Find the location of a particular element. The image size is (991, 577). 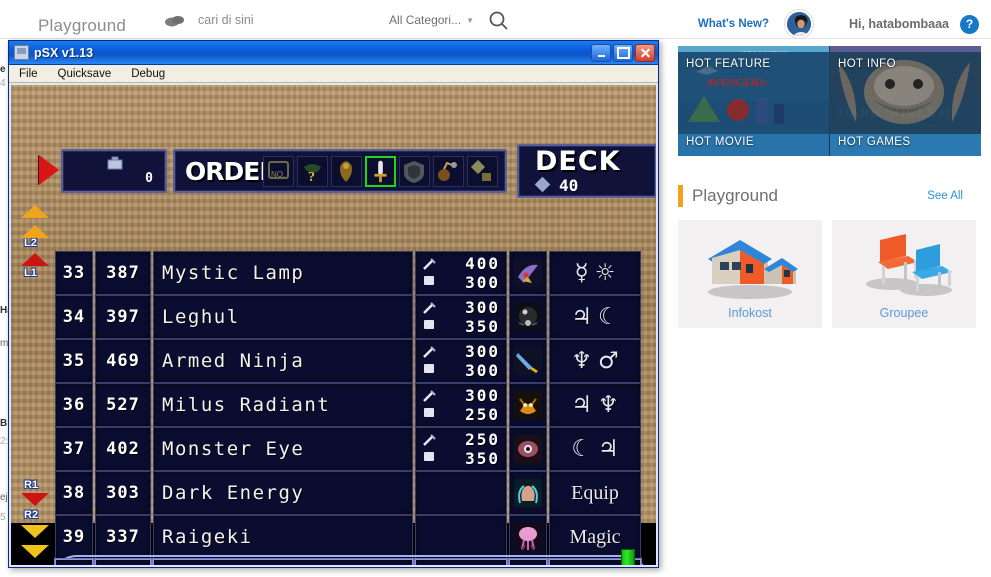

minimize-button is located at coordinates (601, 52).